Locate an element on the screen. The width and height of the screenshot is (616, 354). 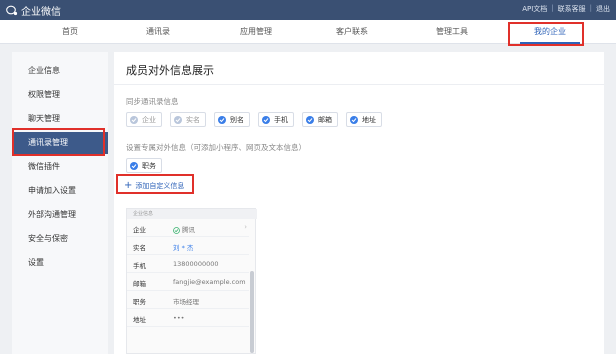
api-docs-link: API文档 is located at coordinates (534, 9).